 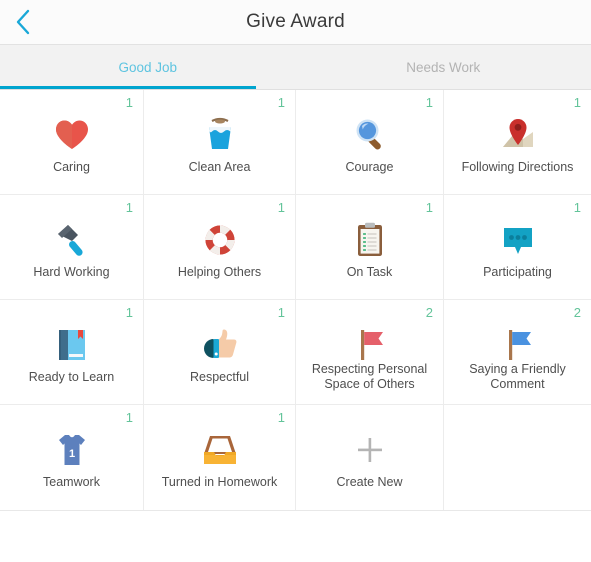 What do you see at coordinates (219, 482) in the screenshot?
I see `award-label: Turned in Homework` at bounding box center [219, 482].